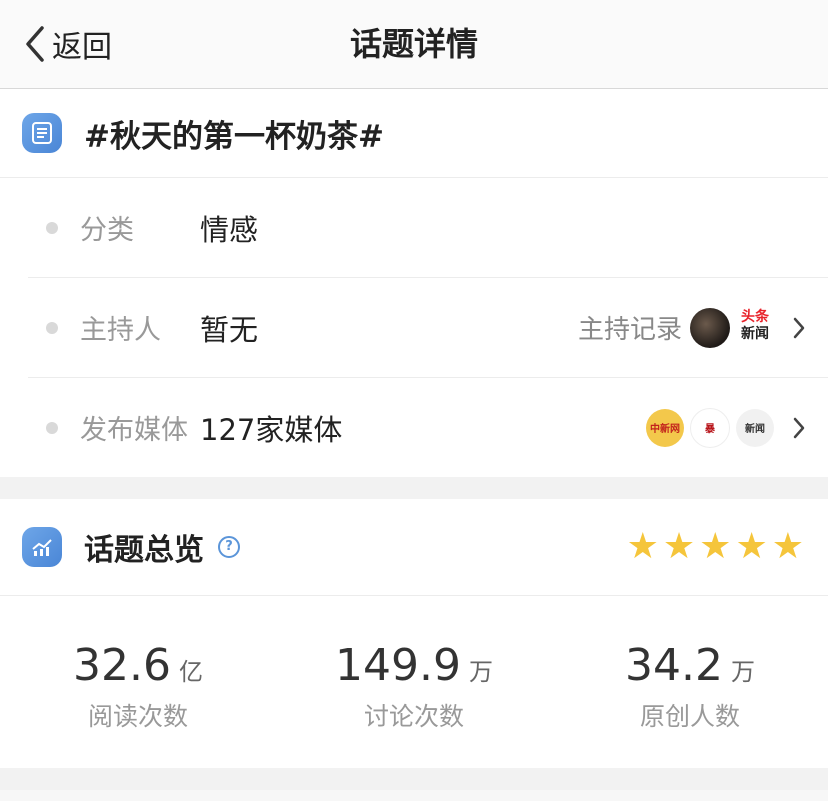 The height and width of the screenshot is (801, 828). Describe the element at coordinates (229, 329) in the screenshot. I see `host-value: 暂无` at that location.